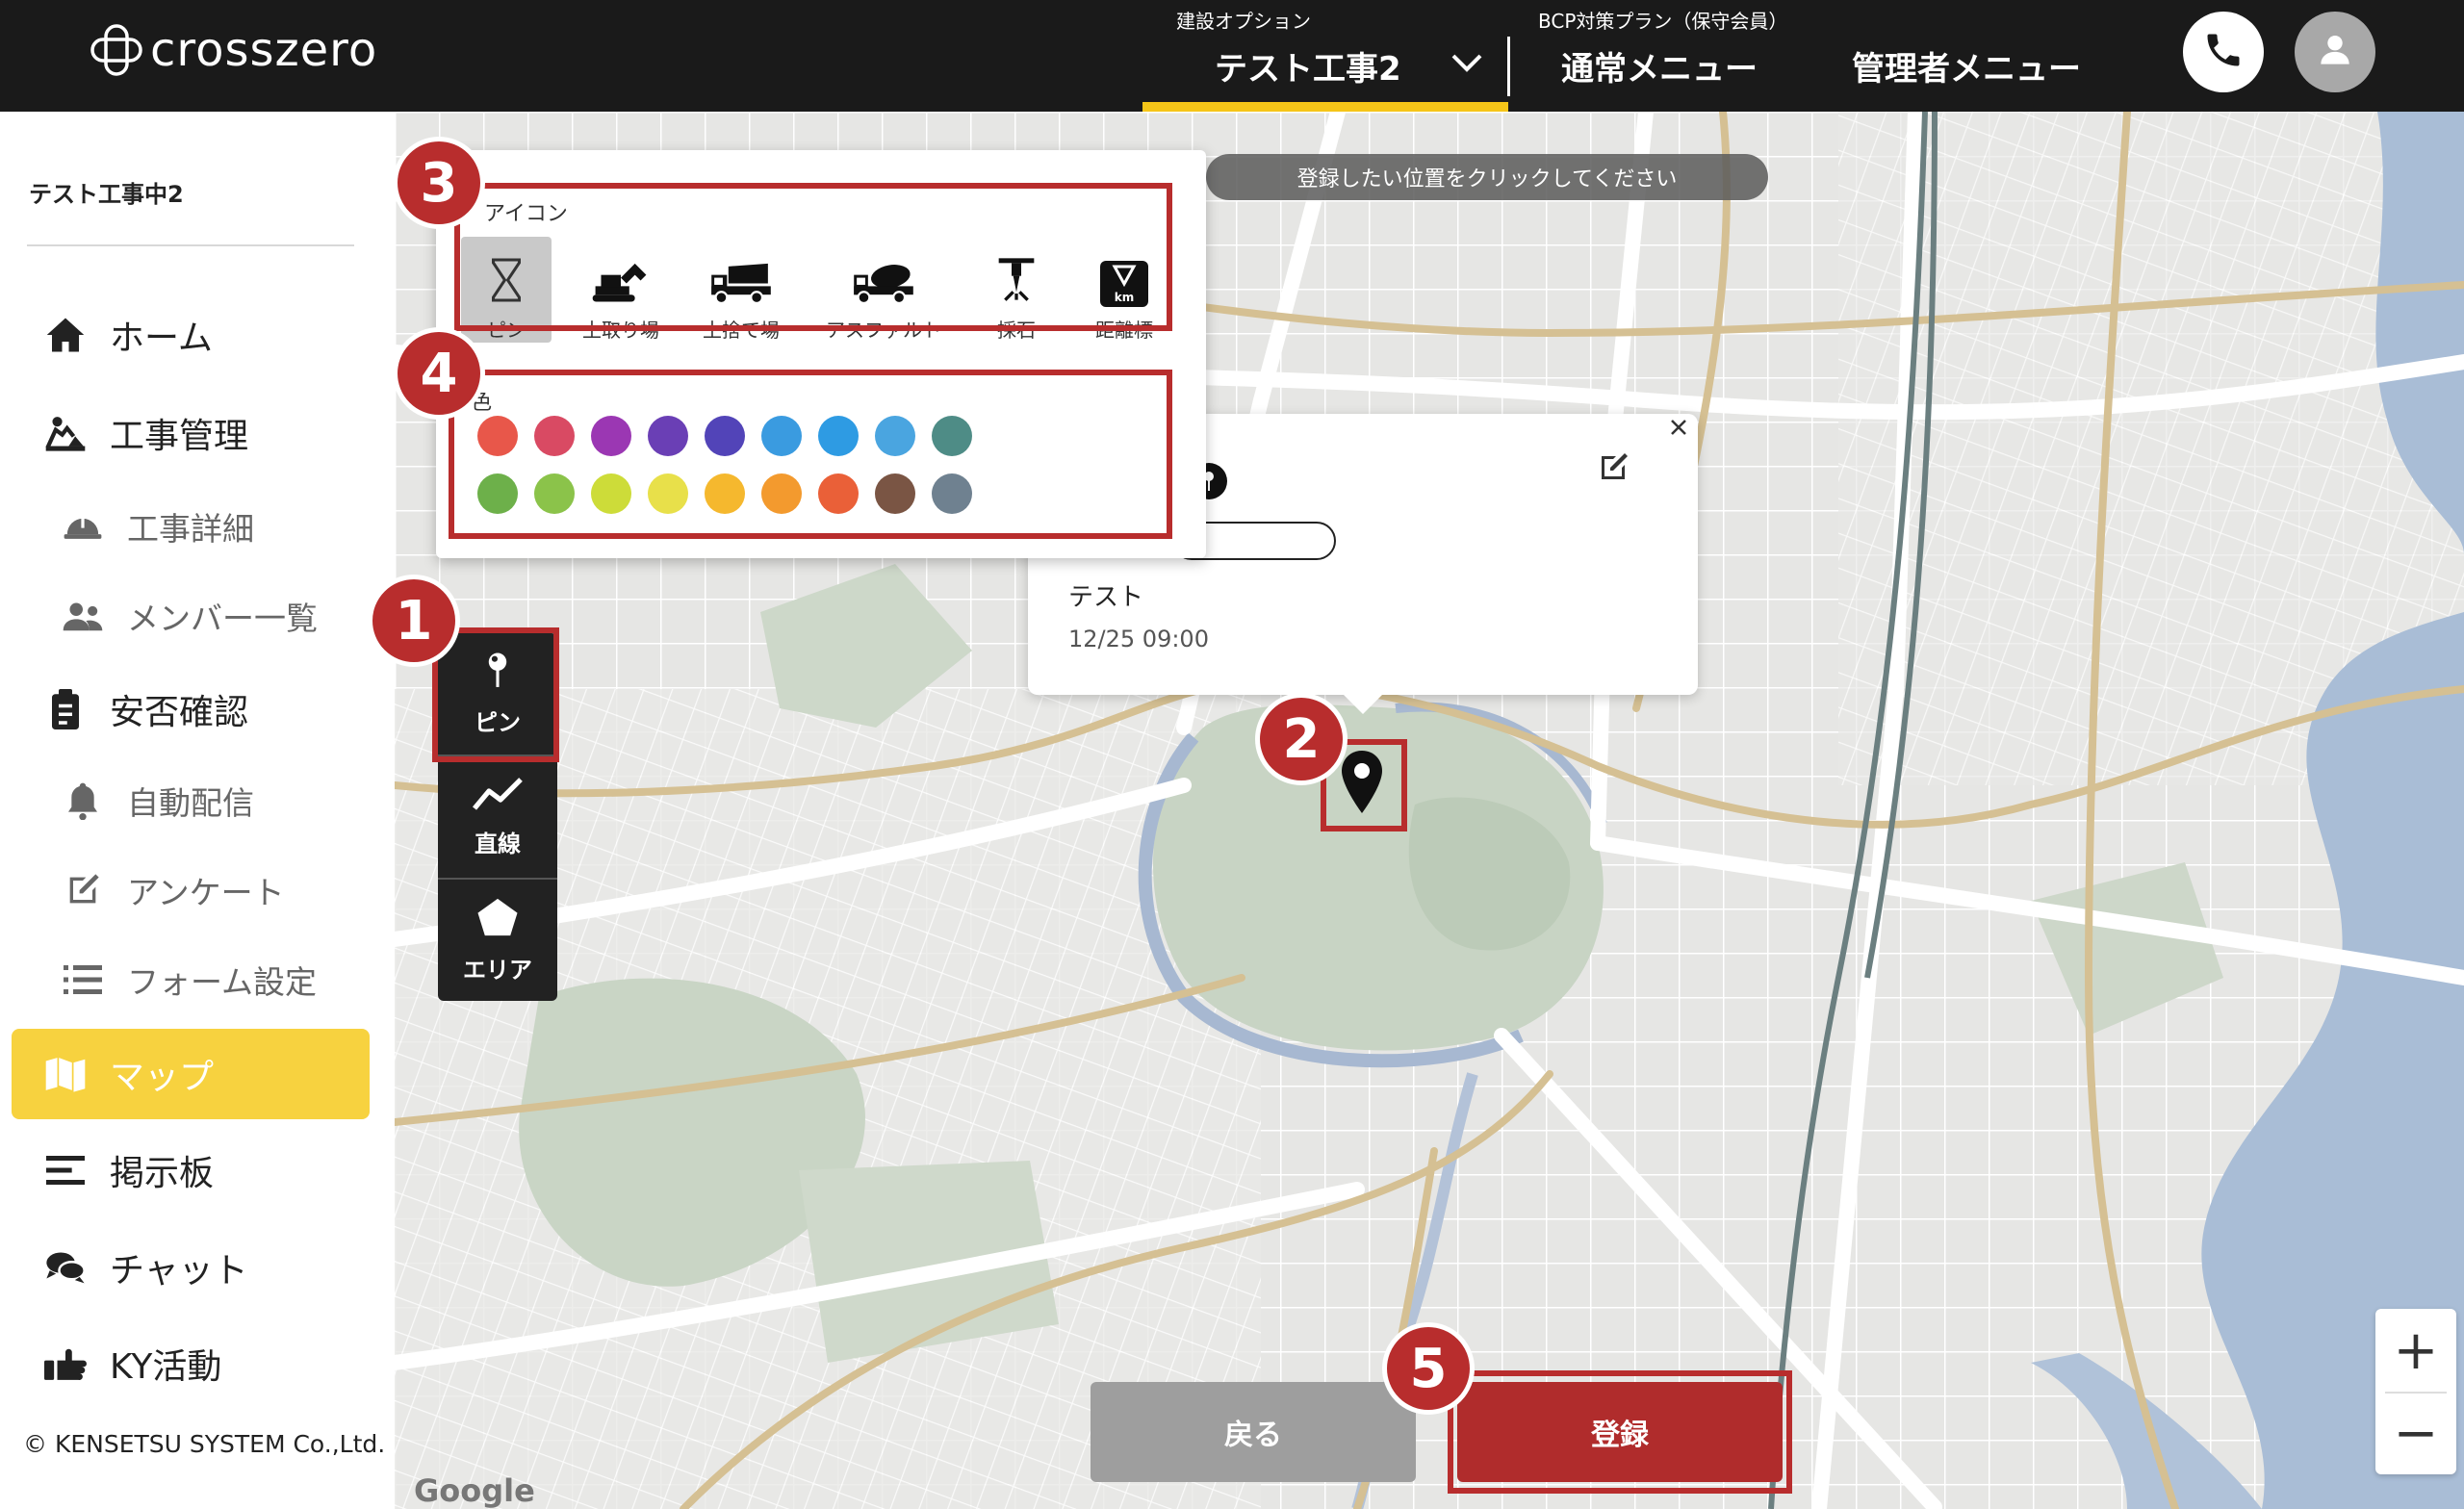  What do you see at coordinates (179, 1271) in the screenshot?
I see `sidebar-item-label: チャット` at bounding box center [179, 1271].